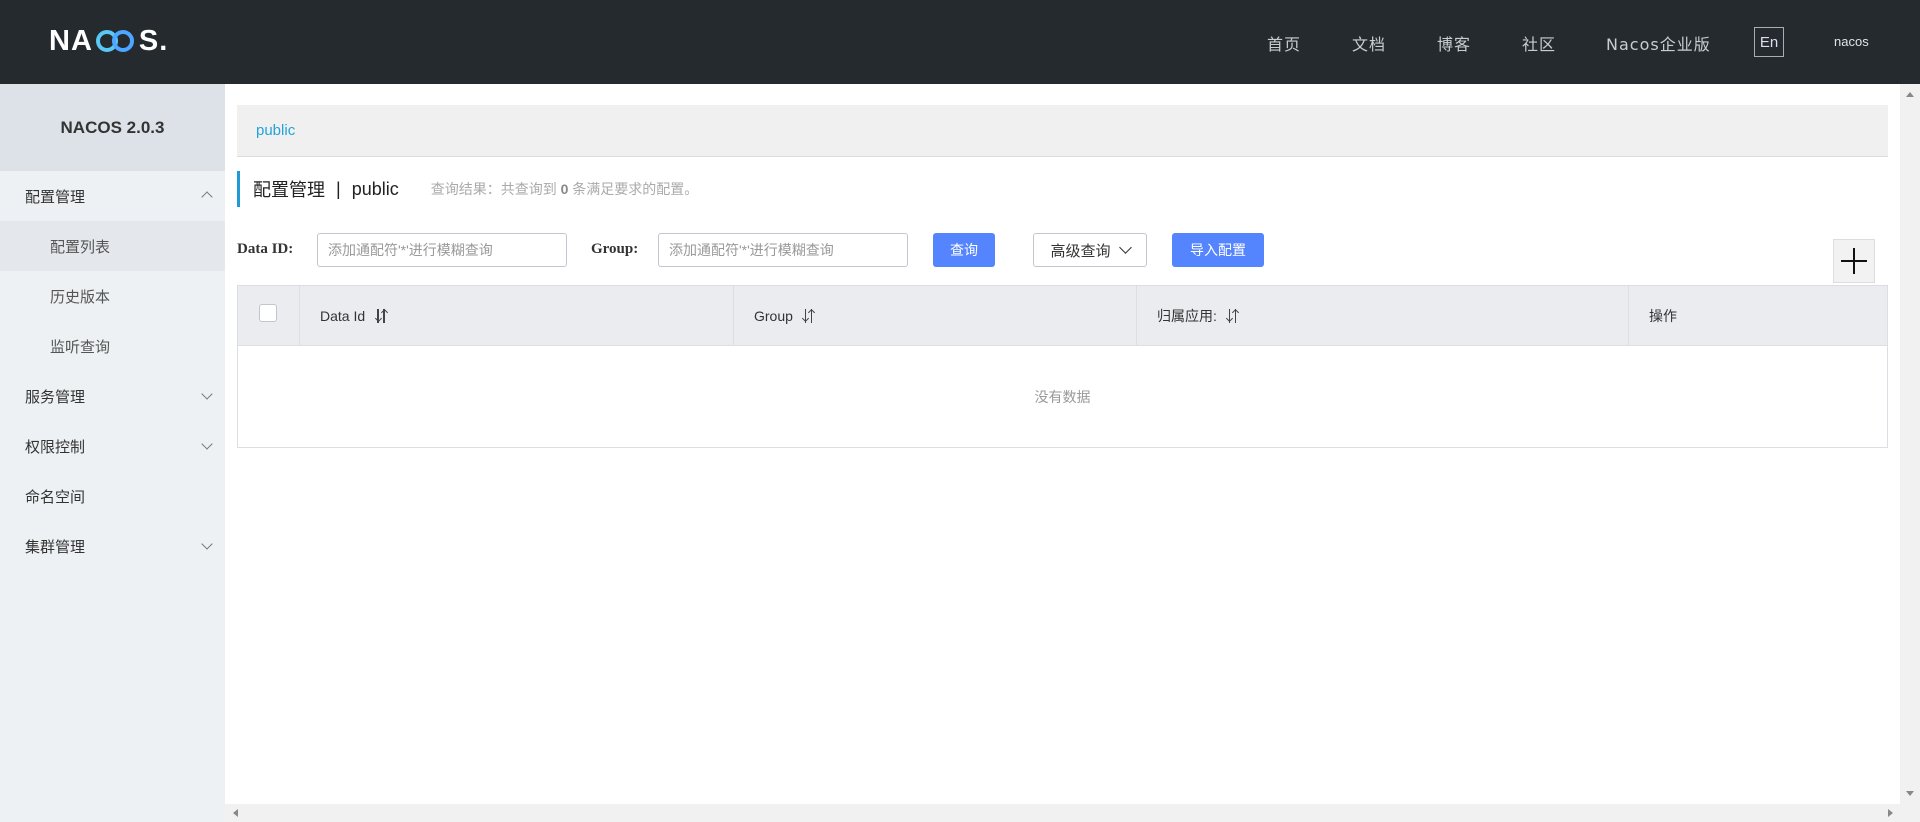 The image size is (1920, 822). Describe the element at coordinates (1910, 793) in the screenshot. I see `scroll-down-arrow-icon` at that location.